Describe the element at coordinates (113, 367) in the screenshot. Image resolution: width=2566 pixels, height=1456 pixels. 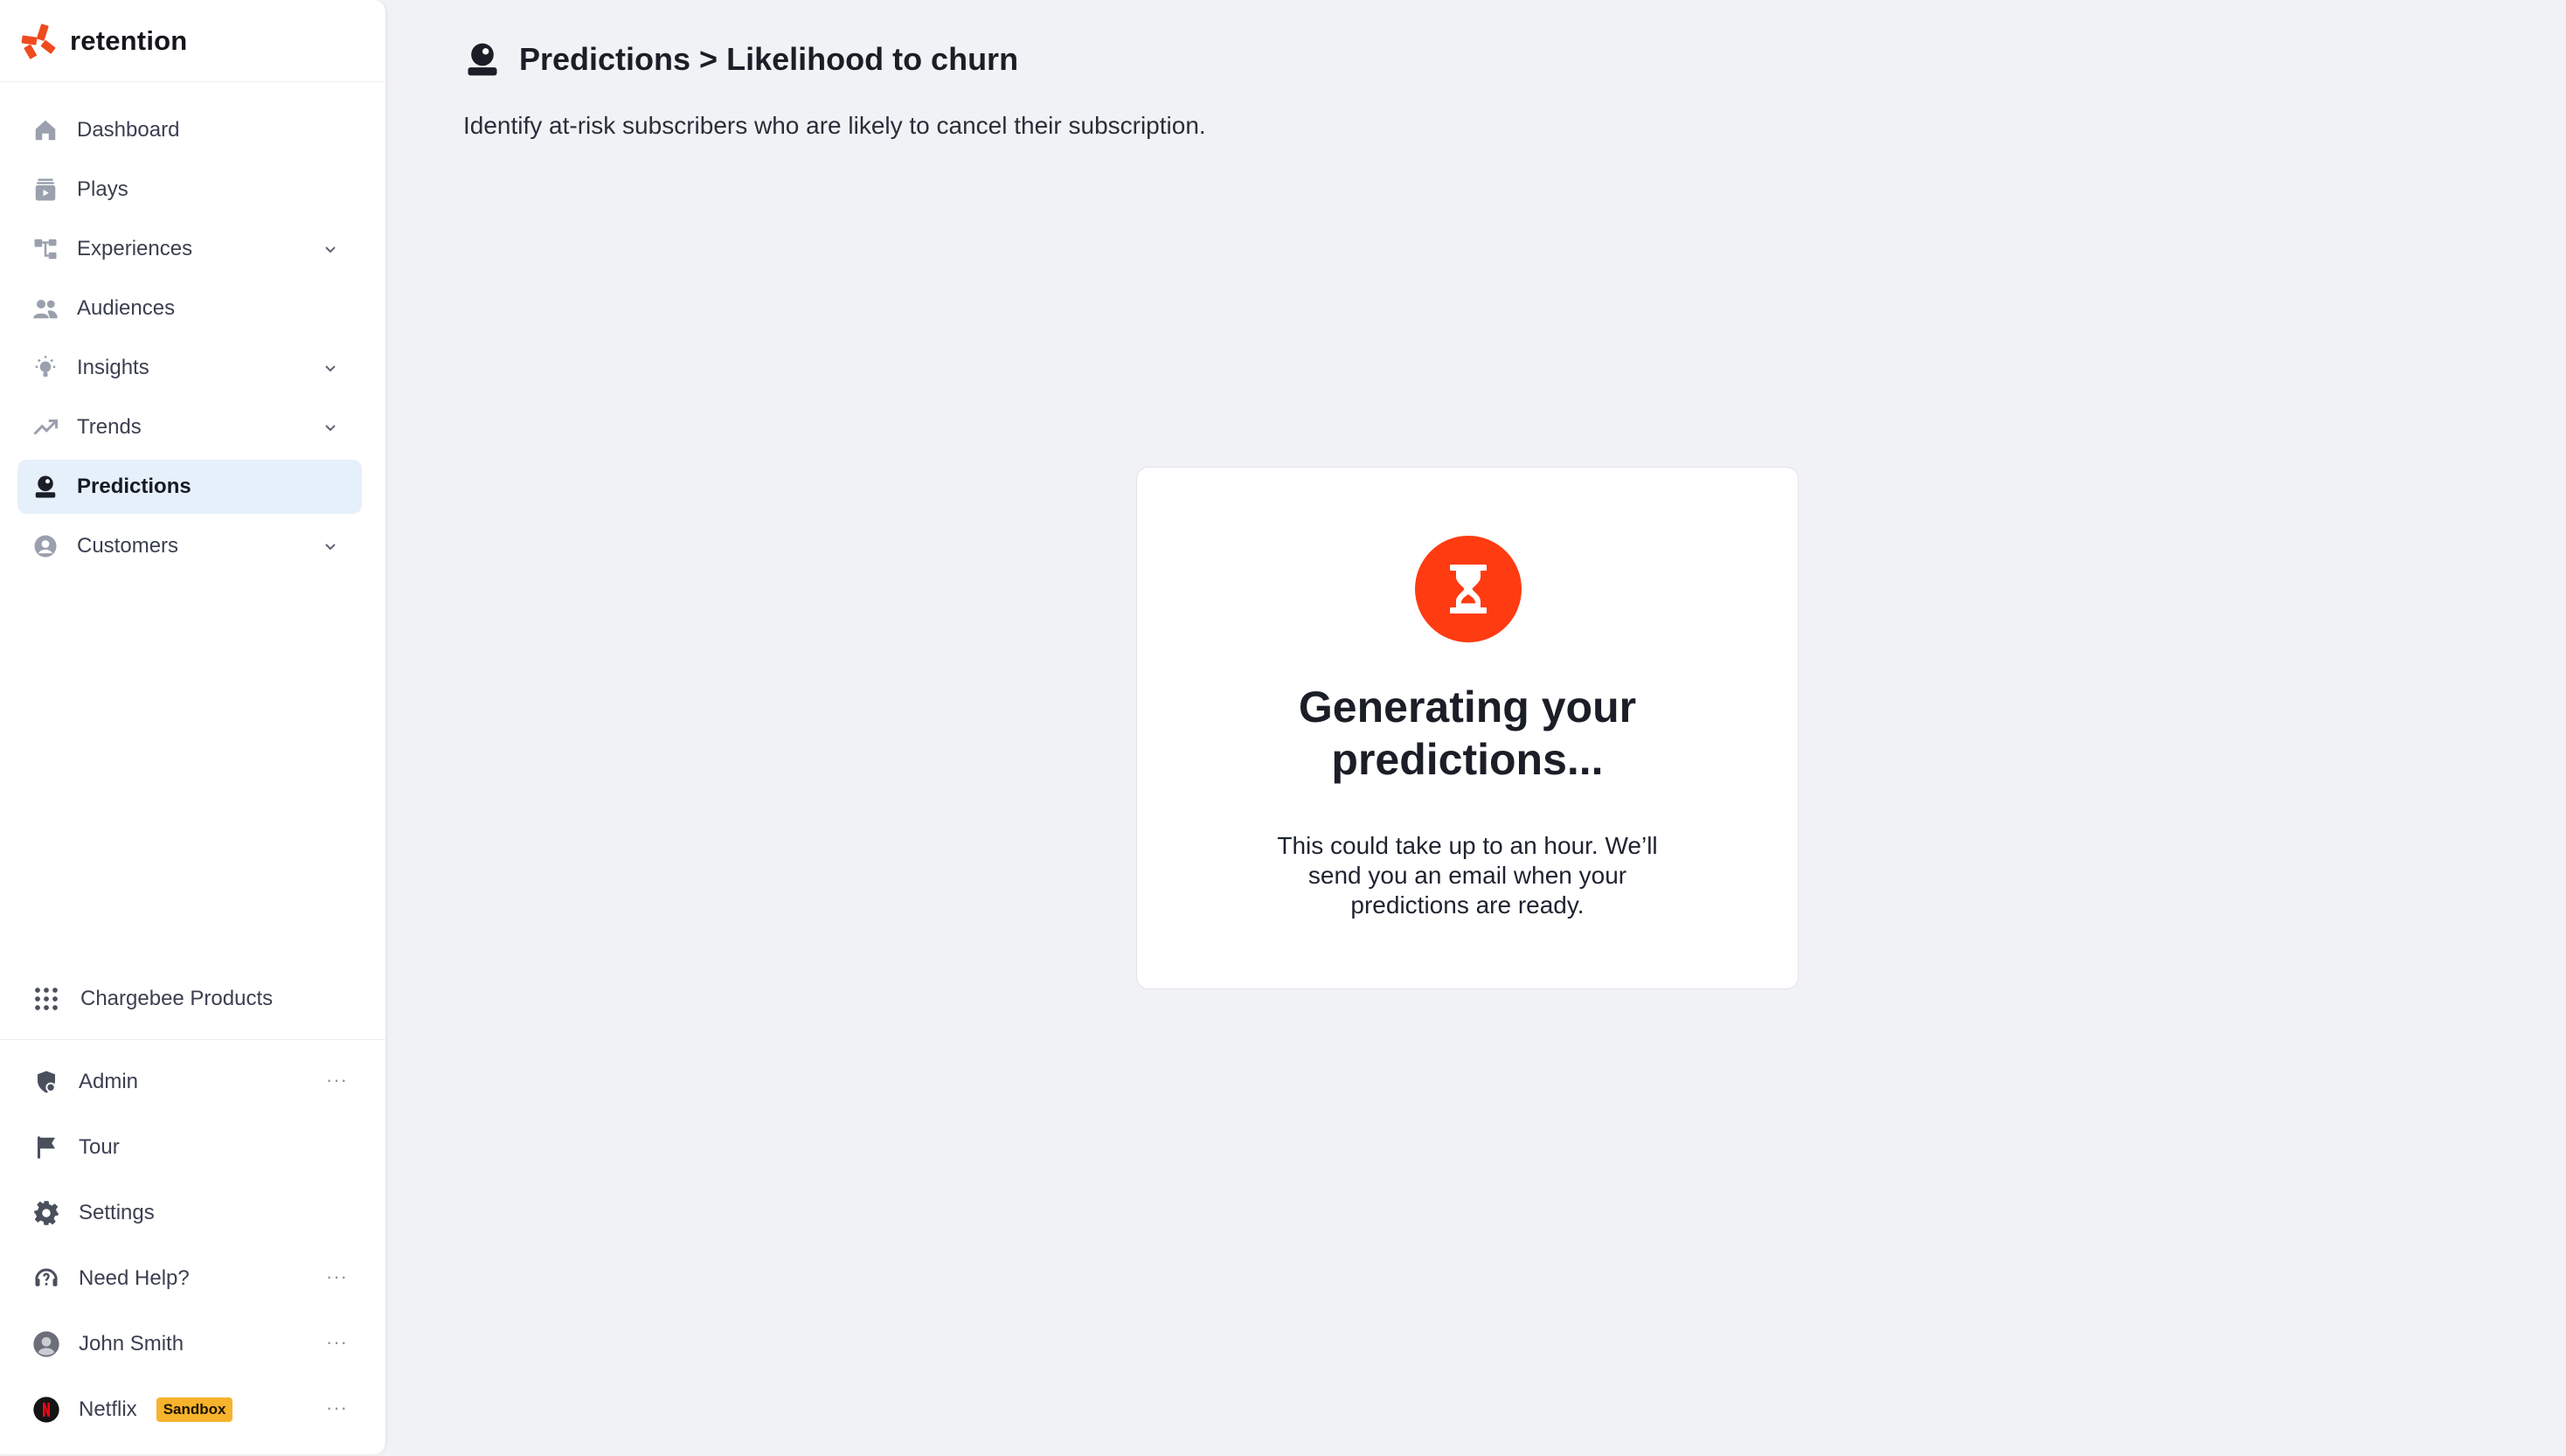
I see `sidebar-item-label: Insights` at that location.